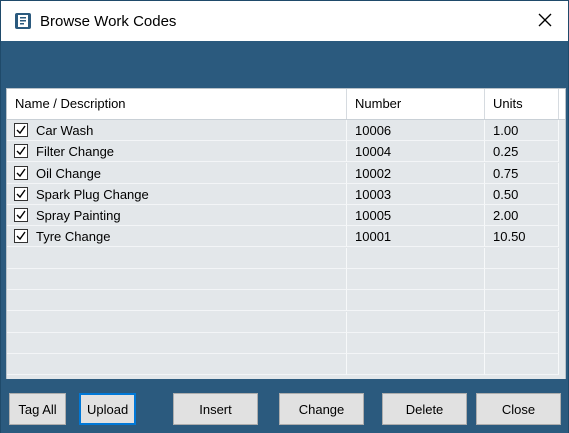  What do you see at coordinates (416, 237) in the screenshot?
I see `cell-number: 10001` at bounding box center [416, 237].